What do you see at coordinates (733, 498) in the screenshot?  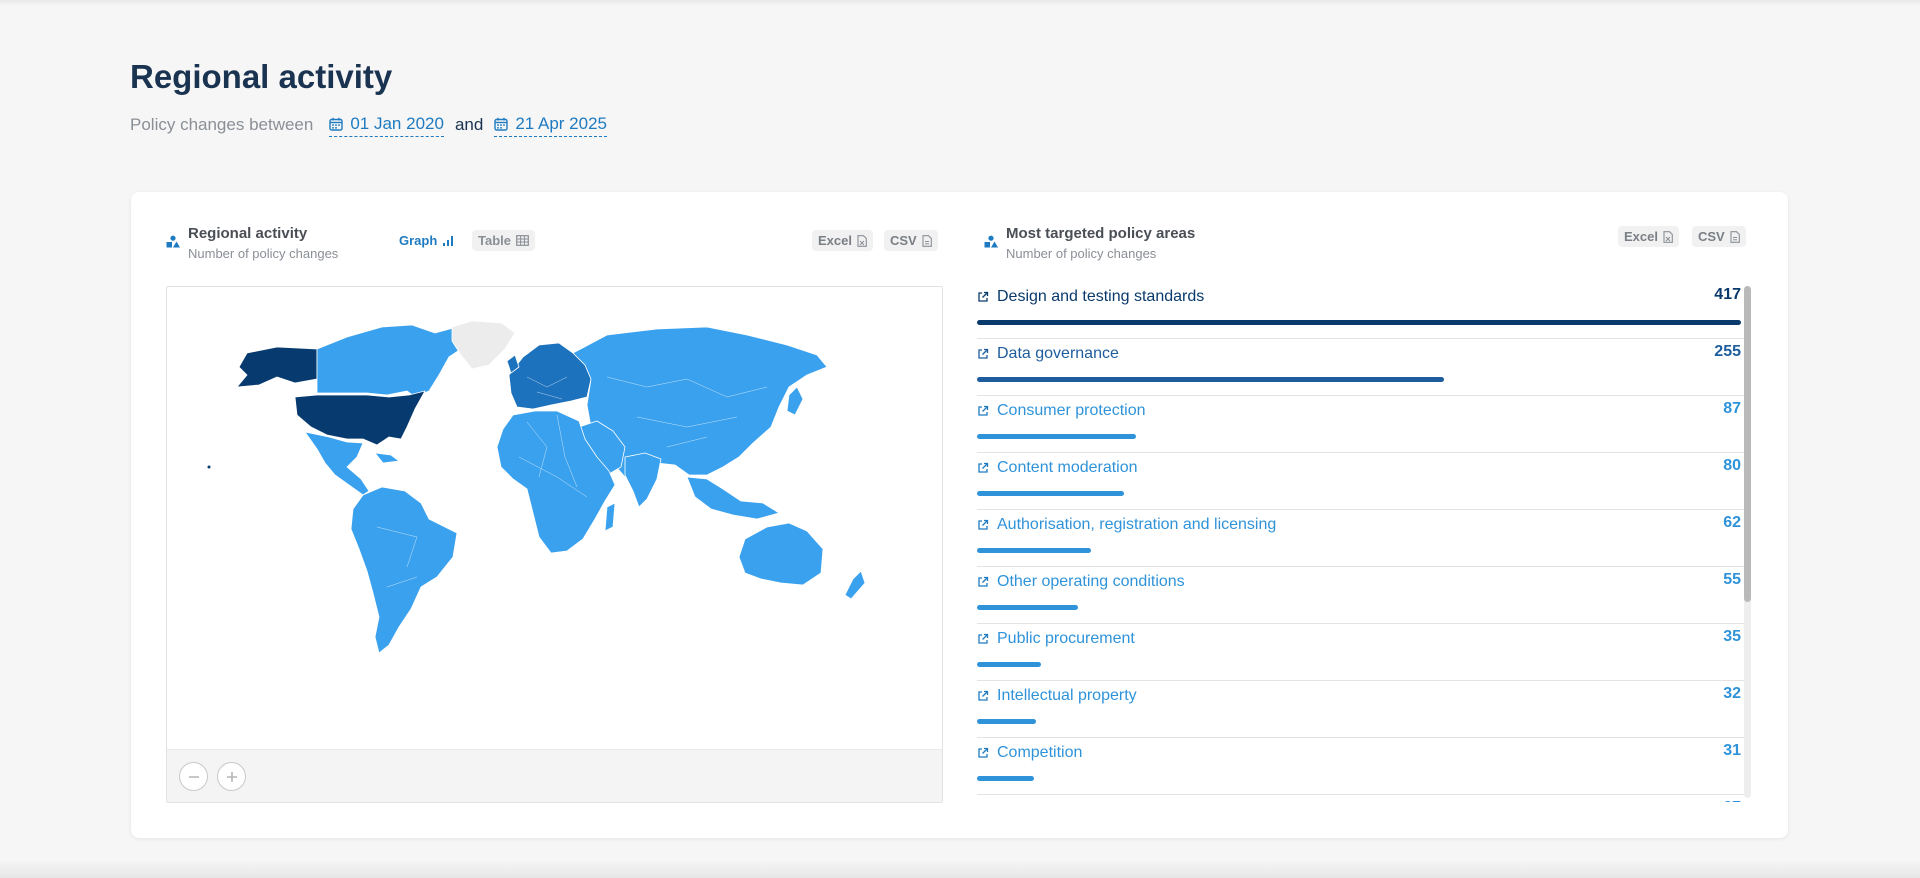 I see `map-region-southeast-asia` at bounding box center [733, 498].